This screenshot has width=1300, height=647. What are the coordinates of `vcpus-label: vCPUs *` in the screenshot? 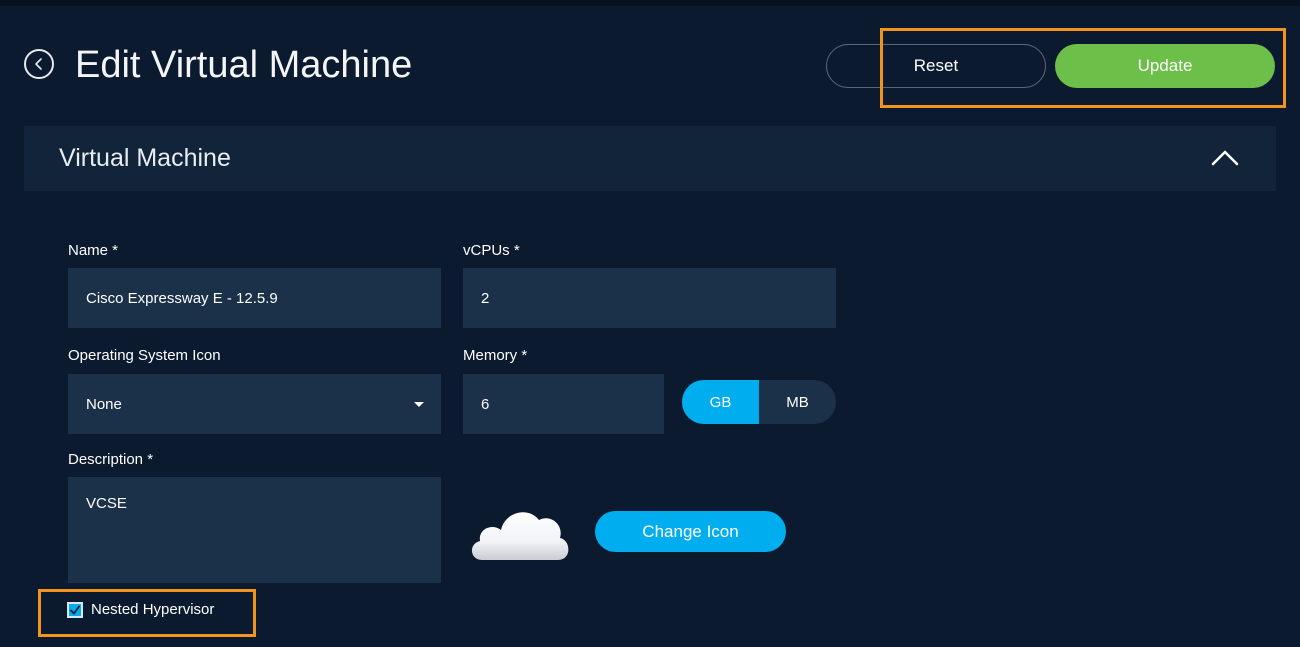 It's located at (491, 250).